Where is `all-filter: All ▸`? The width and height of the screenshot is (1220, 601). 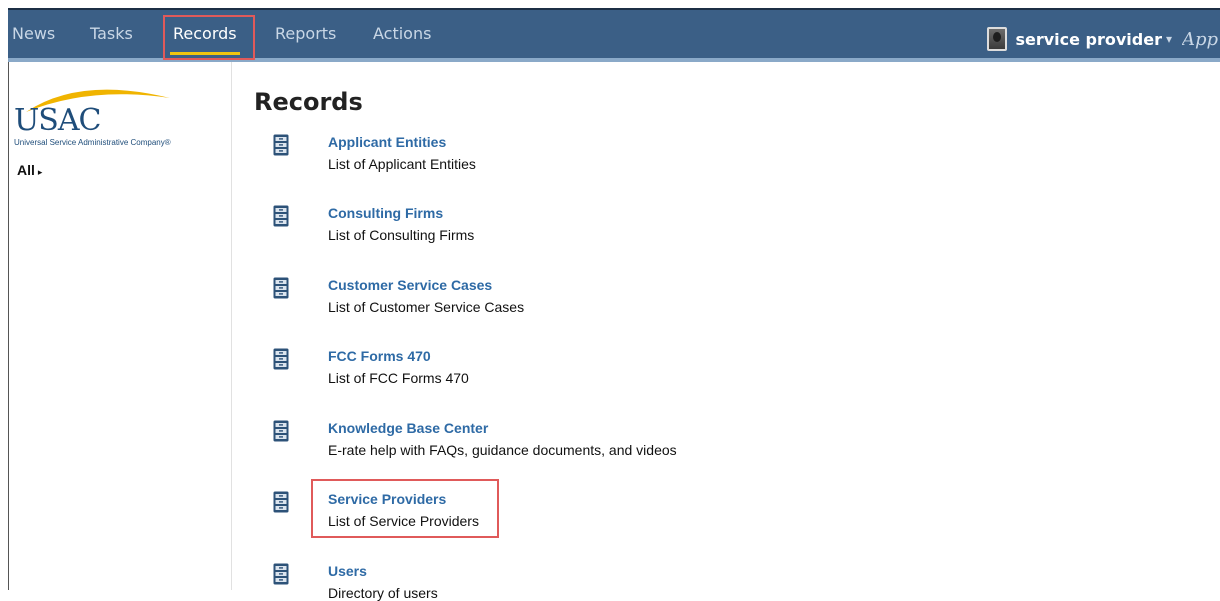
all-filter: All ▸ is located at coordinates (29, 170).